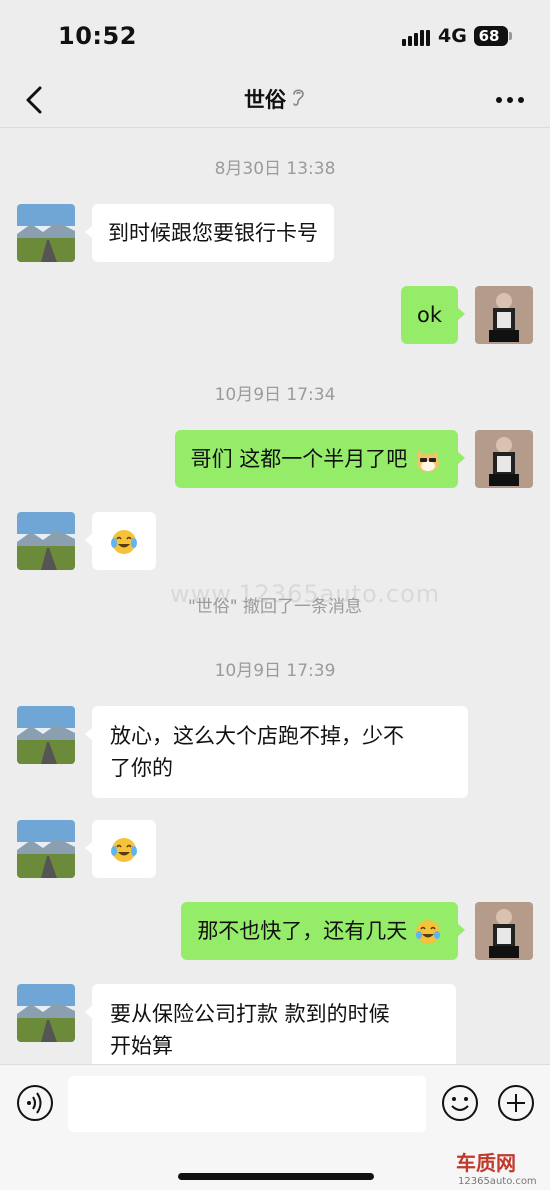 The height and width of the screenshot is (1190, 550). What do you see at coordinates (486, 1163) in the screenshot?
I see `watermark-logo-text: 车质网` at bounding box center [486, 1163].